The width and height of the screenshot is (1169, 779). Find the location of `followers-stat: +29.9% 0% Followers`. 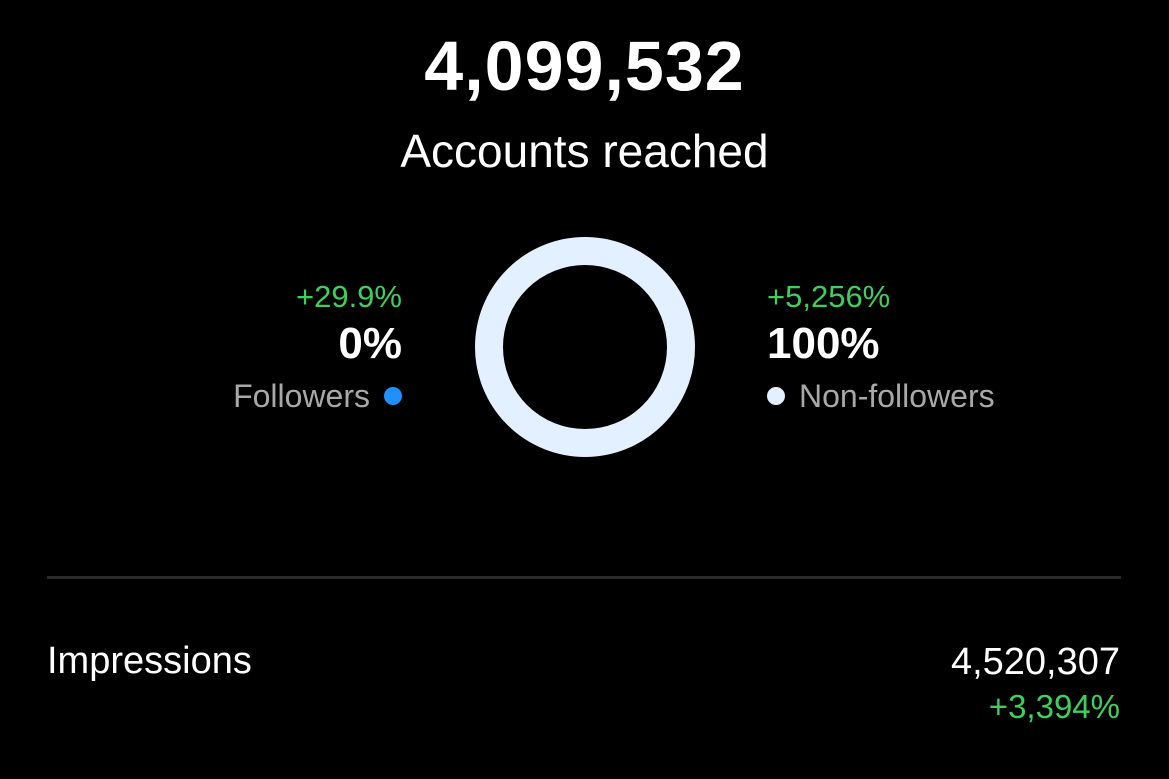

followers-stat: +29.9% 0% Followers is located at coordinates (317, 347).